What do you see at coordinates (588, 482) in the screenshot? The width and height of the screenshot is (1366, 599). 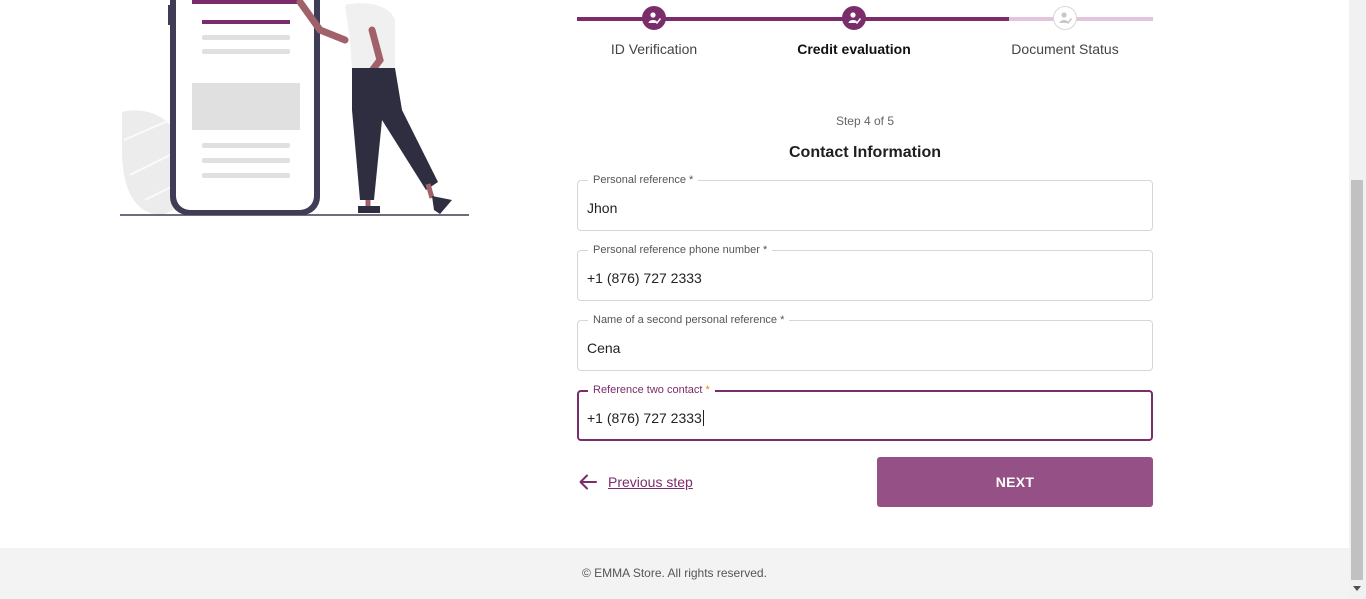 I see `arrow-left-icon` at bounding box center [588, 482].